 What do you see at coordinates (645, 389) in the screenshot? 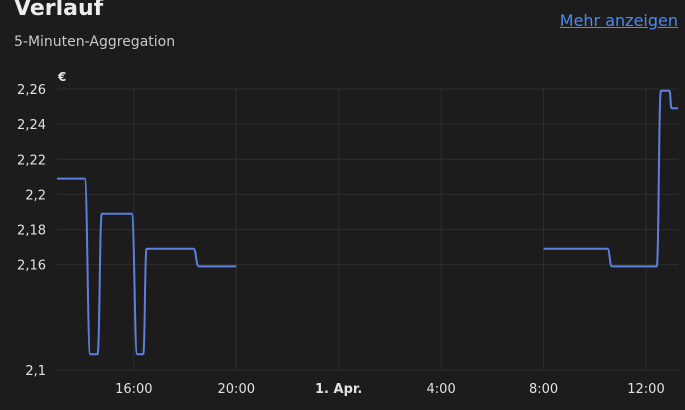
I see `x-tick-label: 12:00` at bounding box center [645, 389].